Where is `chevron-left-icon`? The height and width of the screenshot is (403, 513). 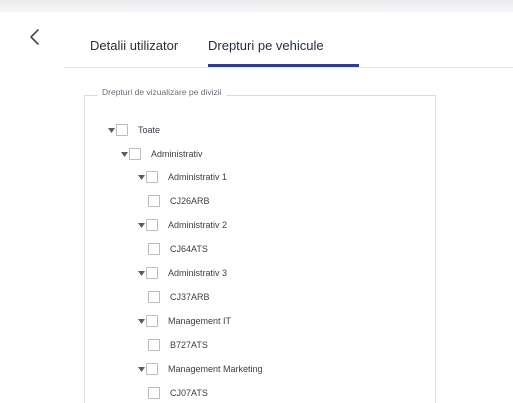
chevron-left-icon is located at coordinates (34, 37).